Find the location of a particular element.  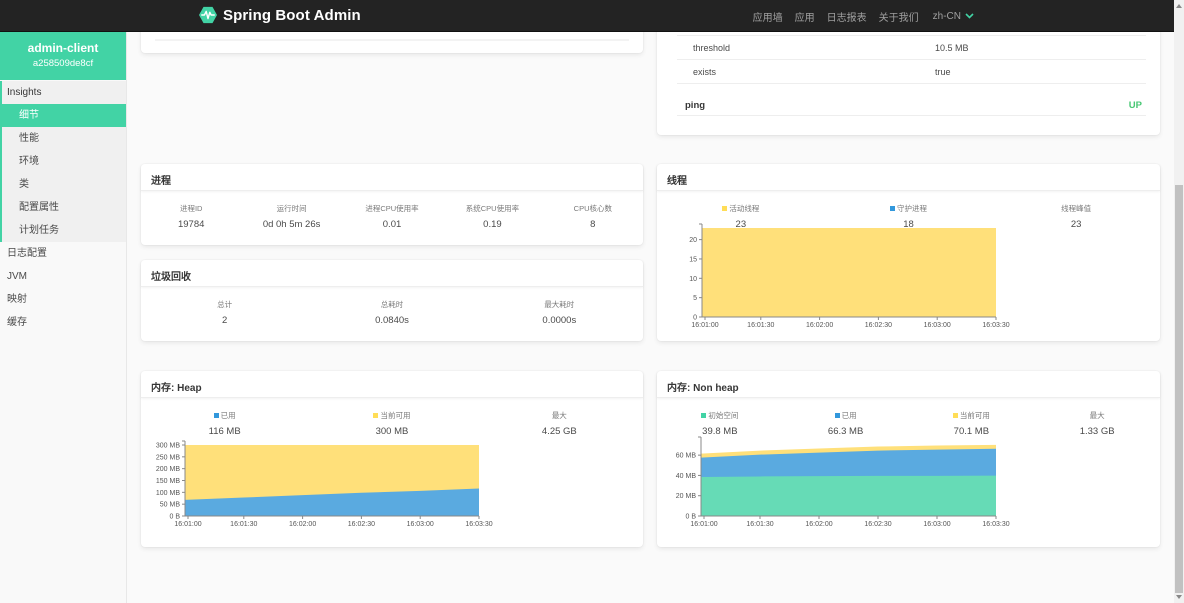

stat-value: 0.0000s is located at coordinates (559, 320).